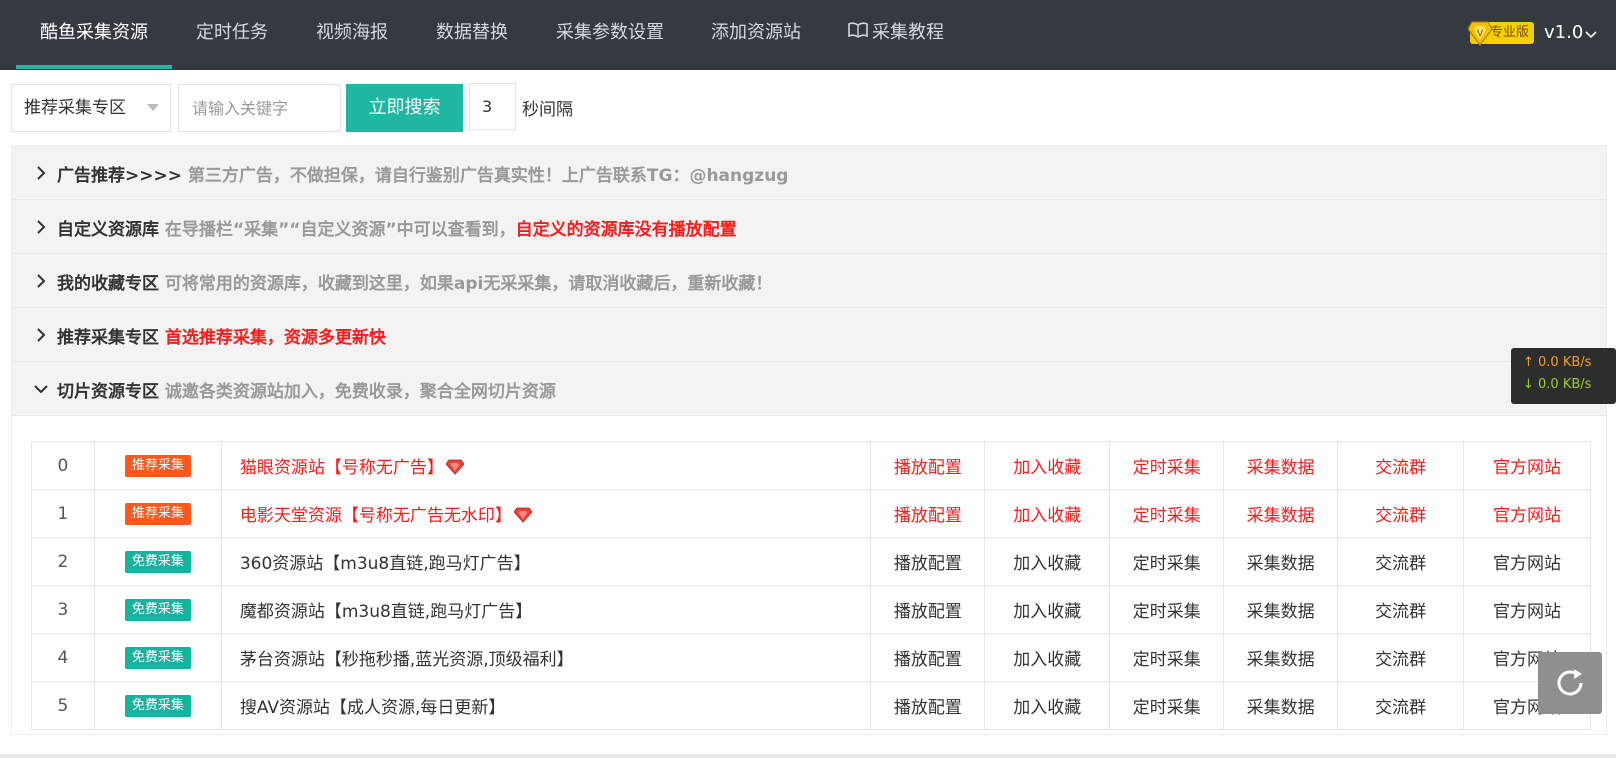 The height and width of the screenshot is (758, 1616). Describe the element at coordinates (1591, 32) in the screenshot. I see `chevron-down-icon` at that location.